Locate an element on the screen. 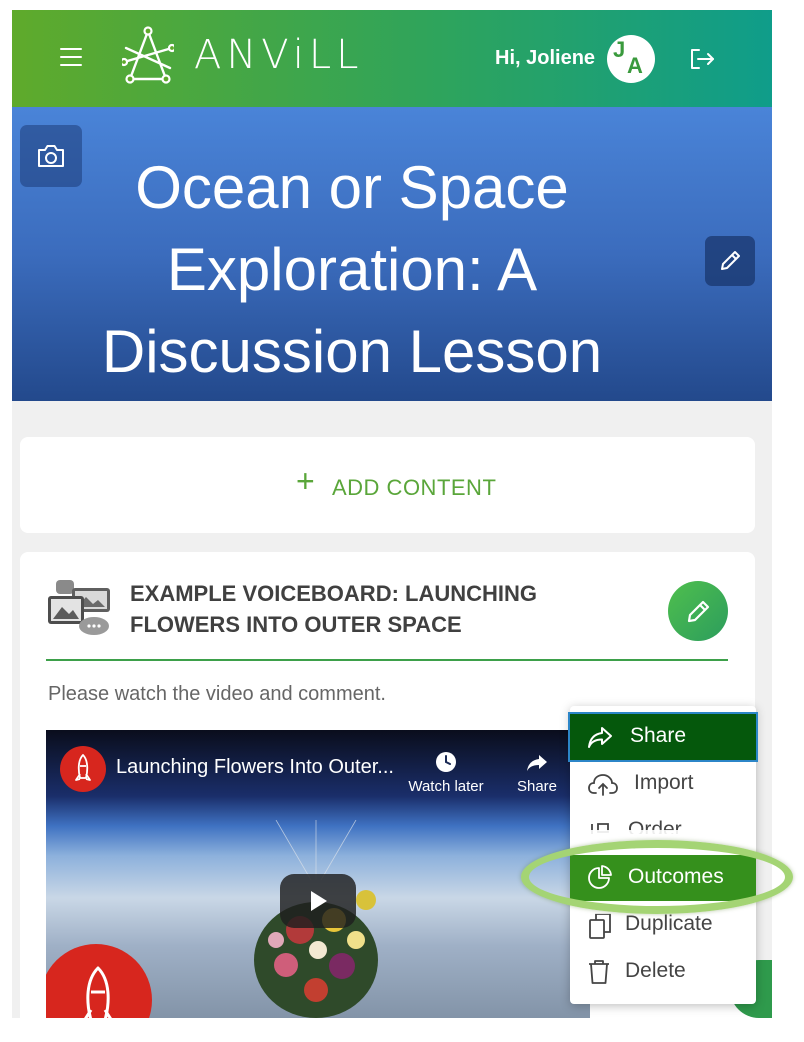 Image resolution: width=804 pixels, height=1042 pixels. play-icon is located at coordinates (319, 901).